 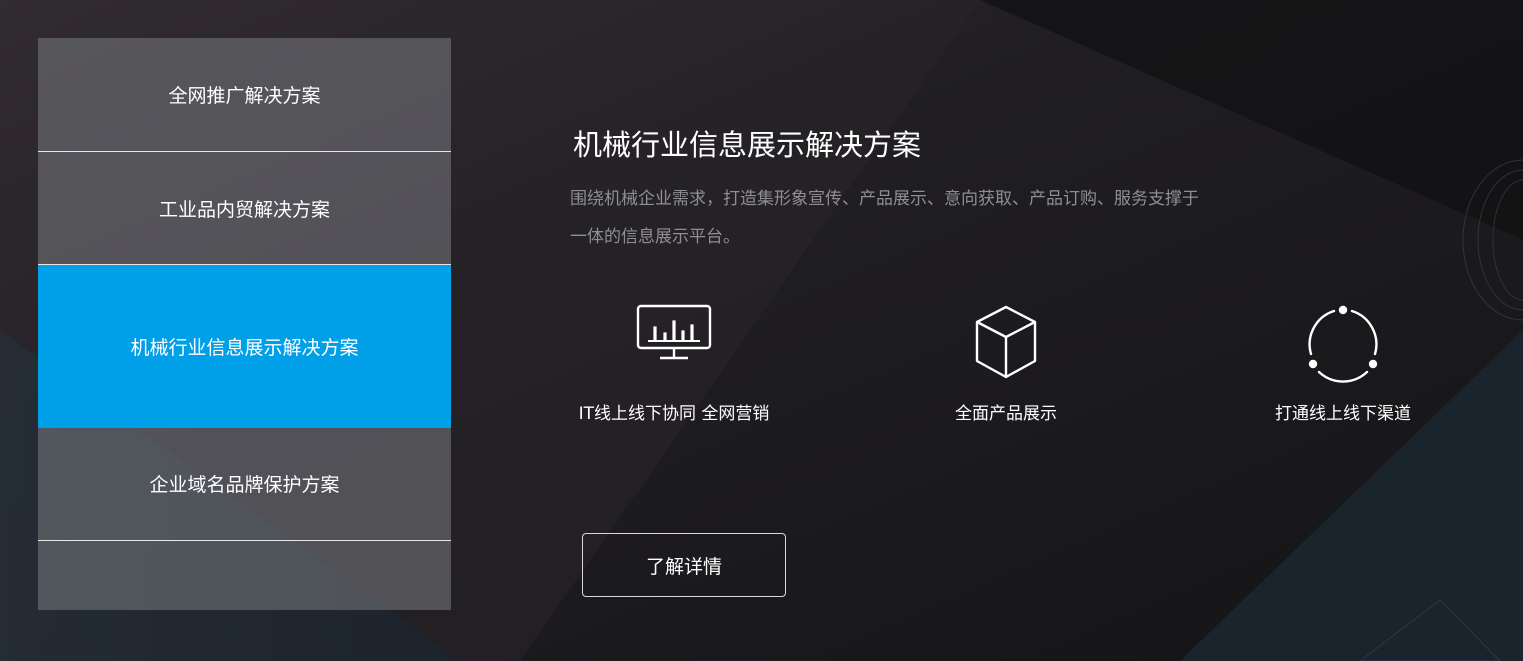 I want to click on sidebar-item-label: 机械行业信息展示解决方案, so click(x=244, y=348).